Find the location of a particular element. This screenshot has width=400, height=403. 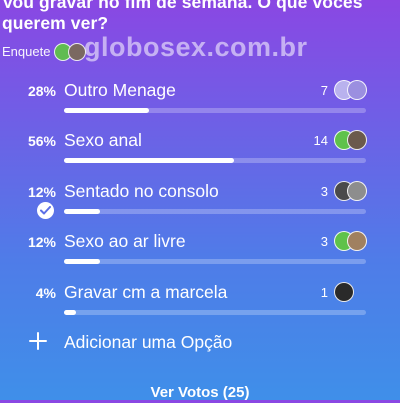

option-label: Sexo ao ar livre is located at coordinates (125, 241).